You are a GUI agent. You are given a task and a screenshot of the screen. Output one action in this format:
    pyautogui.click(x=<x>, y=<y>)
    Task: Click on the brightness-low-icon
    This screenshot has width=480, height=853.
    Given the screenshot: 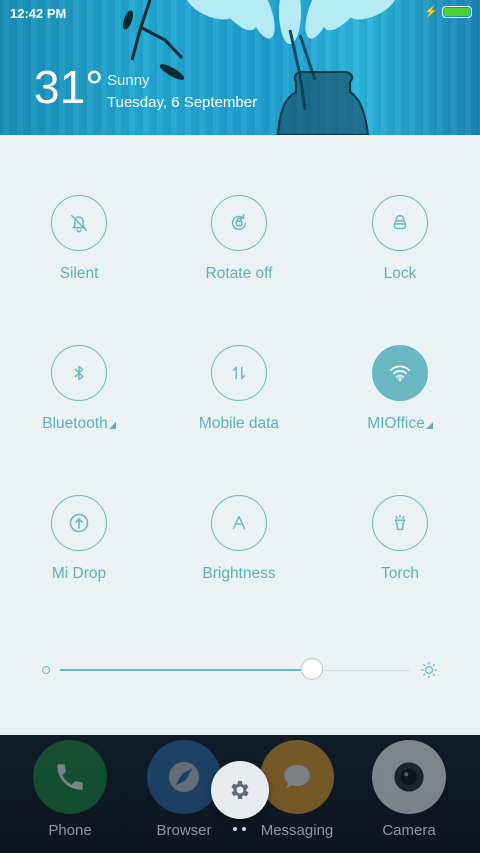 What is the action you would take?
    pyautogui.click(x=46, y=670)
    